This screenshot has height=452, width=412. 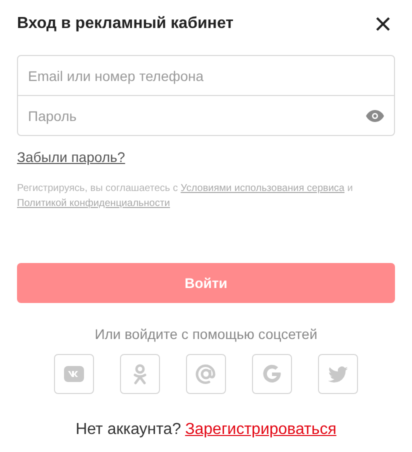 What do you see at coordinates (383, 24) in the screenshot?
I see `close-icon` at bounding box center [383, 24].